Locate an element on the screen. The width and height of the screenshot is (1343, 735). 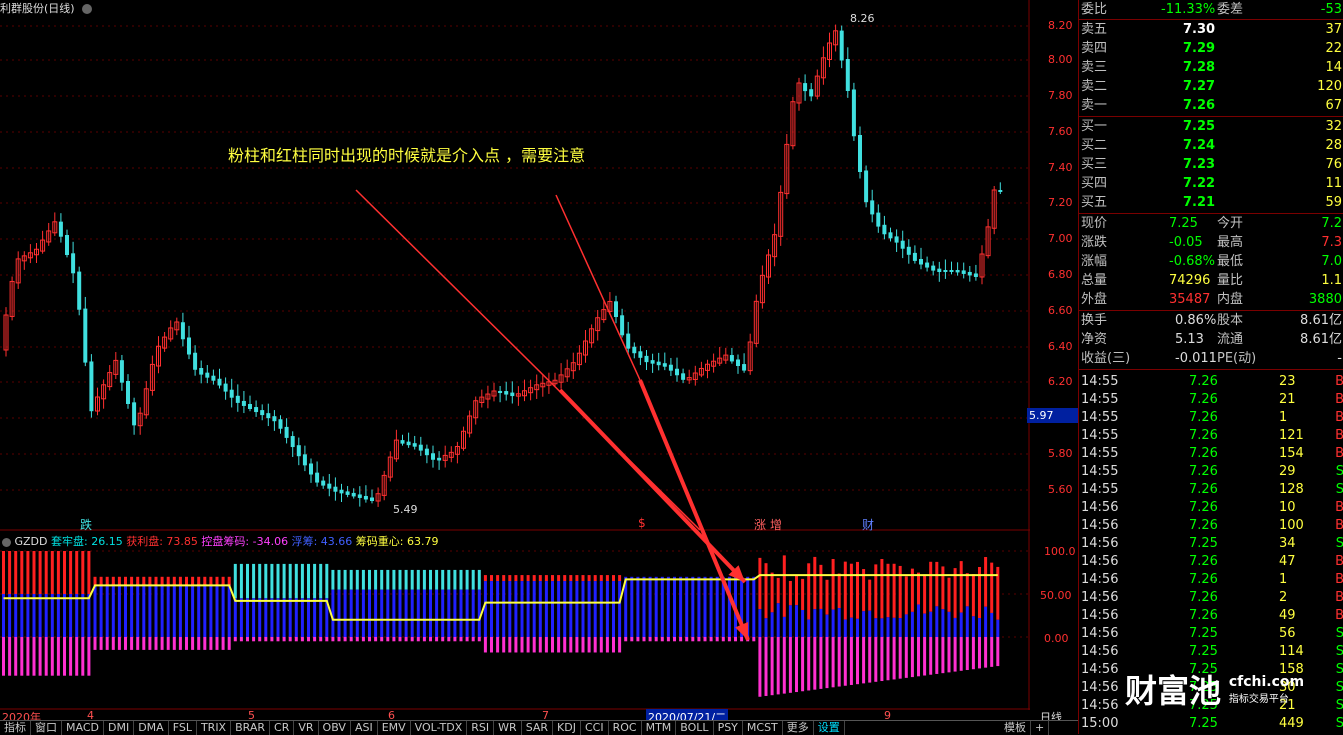
tab-6: TRIX is located at coordinates (214, 728).